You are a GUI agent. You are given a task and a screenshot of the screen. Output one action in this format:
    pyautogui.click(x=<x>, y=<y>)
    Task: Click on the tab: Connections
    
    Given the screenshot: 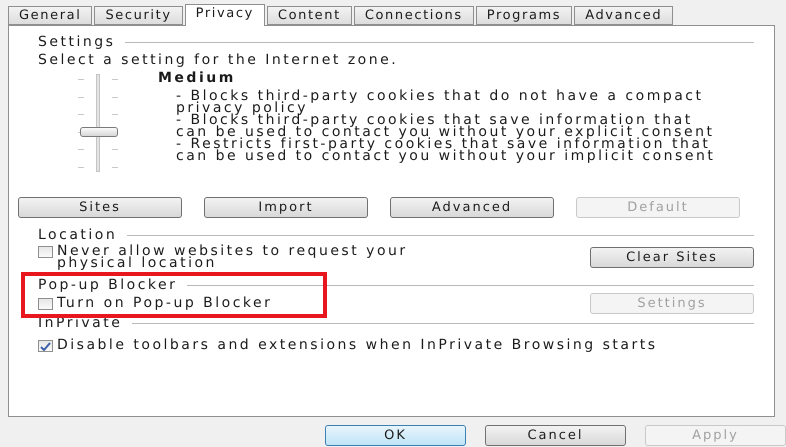 What is the action you would take?
    pyautogui.click(x=414, y=15)
    